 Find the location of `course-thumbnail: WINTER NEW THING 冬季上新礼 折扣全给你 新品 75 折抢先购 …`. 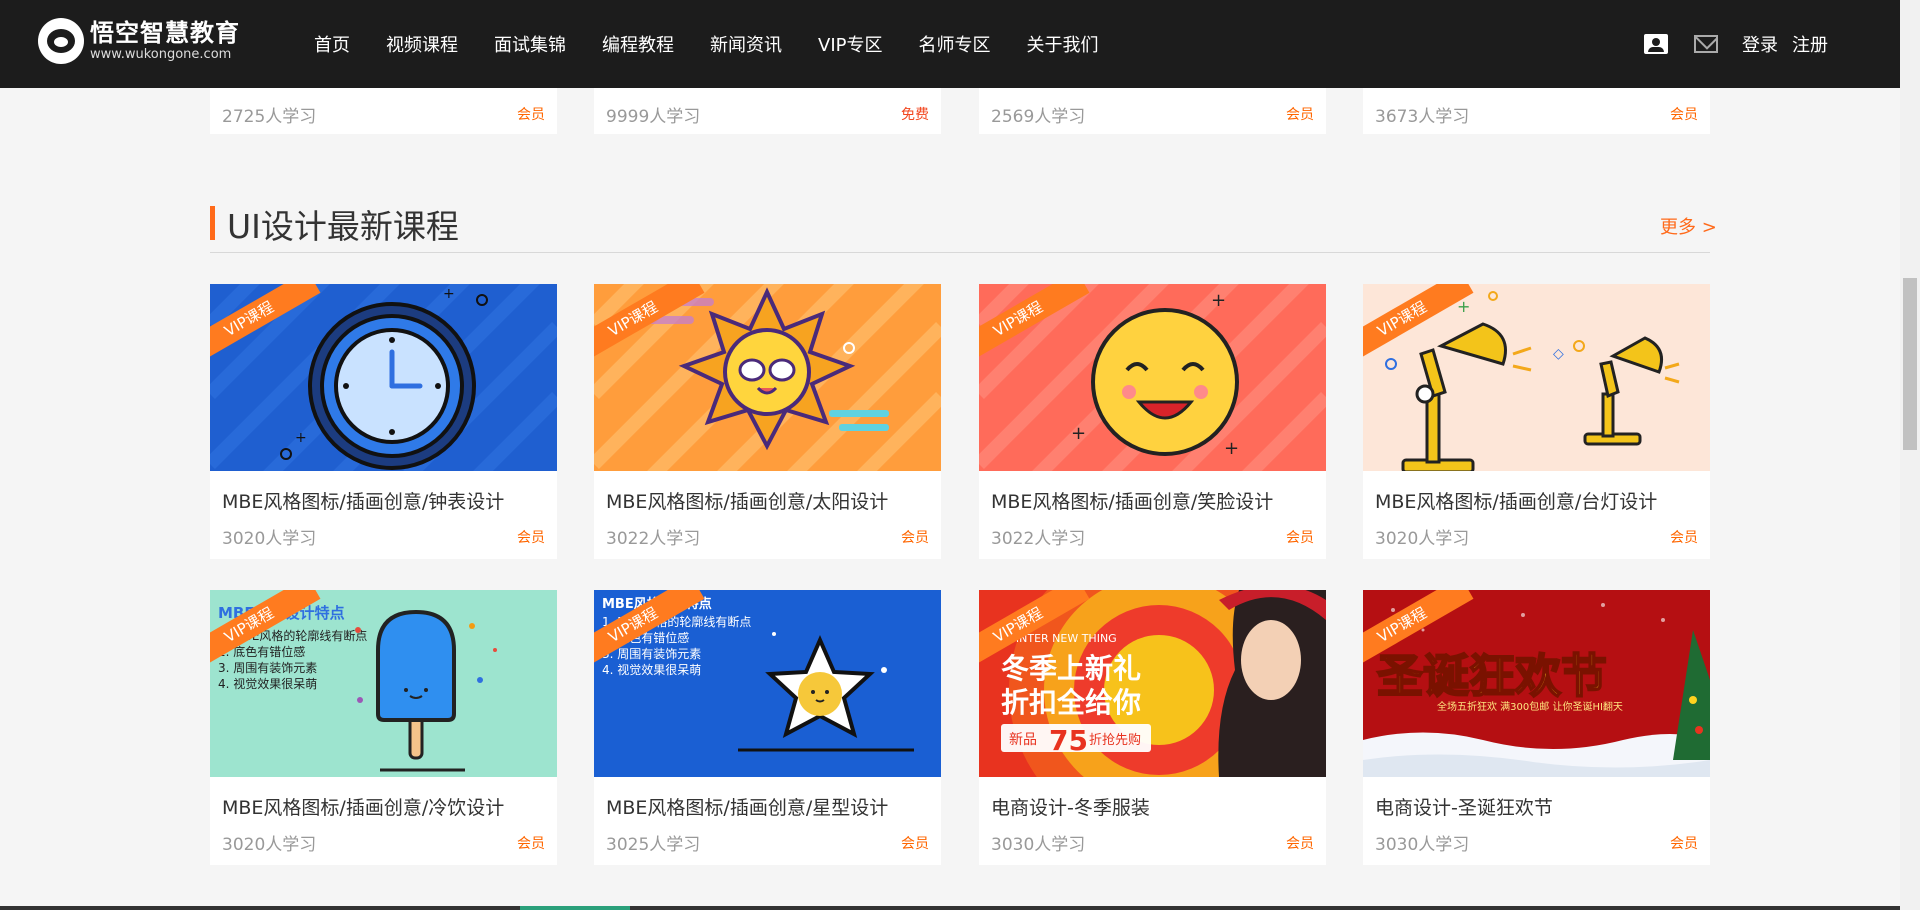

course-thumbnail: WINTER NEW THING 冬季上新礼 折扣全给你 新品 75 折抢先购 … is located at coordinates (1152, 683).